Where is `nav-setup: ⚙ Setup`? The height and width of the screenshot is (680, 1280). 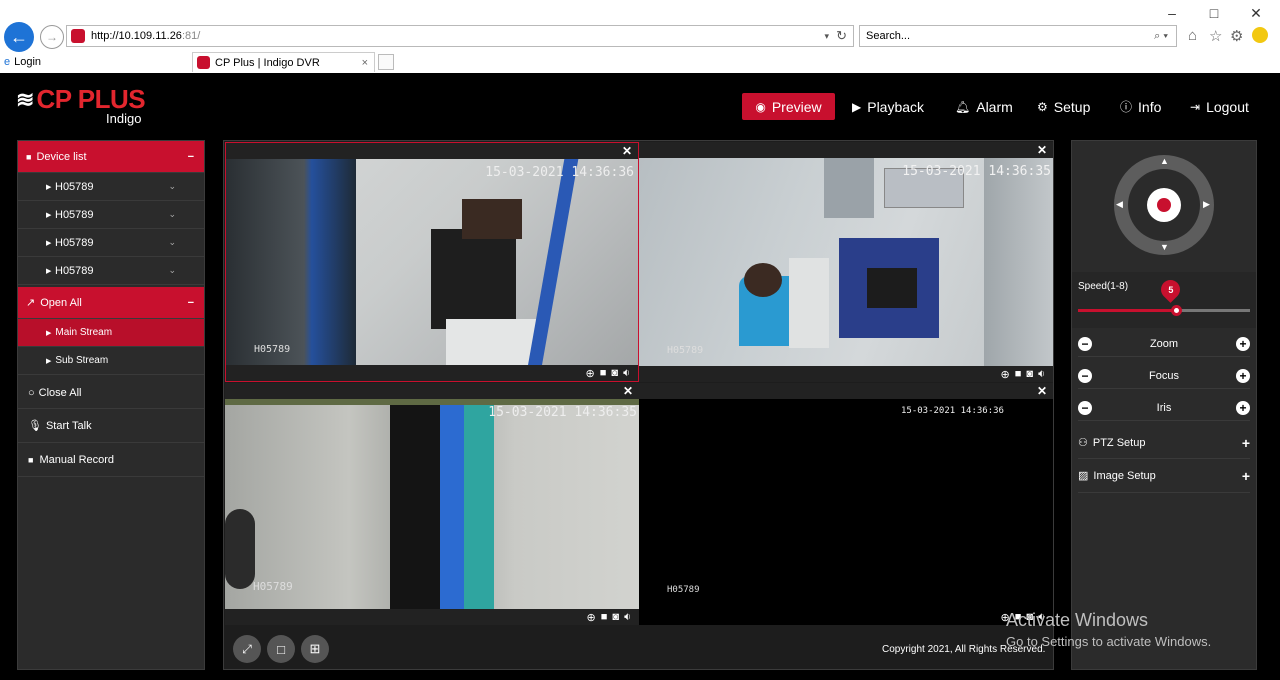 nav-setup: ⚙ Setup is located at coordinates (1063, 106).